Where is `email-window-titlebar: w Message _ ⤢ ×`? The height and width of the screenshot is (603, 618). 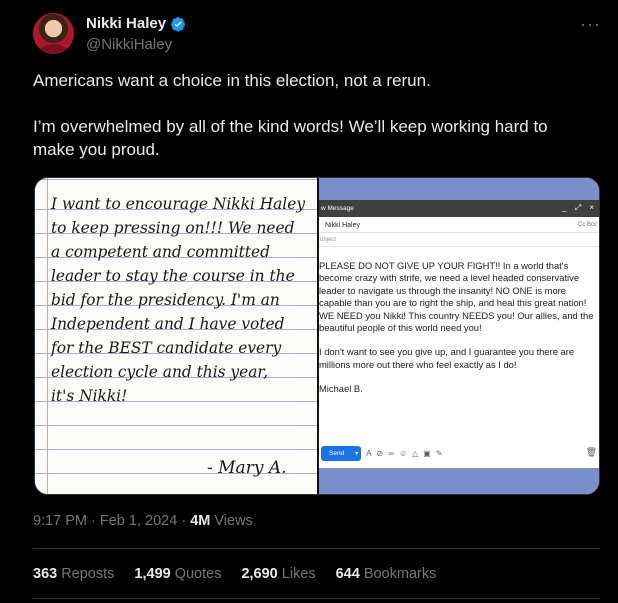 email-window-titlebar: w Message _ ⤢ × is located at coordinates (459, 208).